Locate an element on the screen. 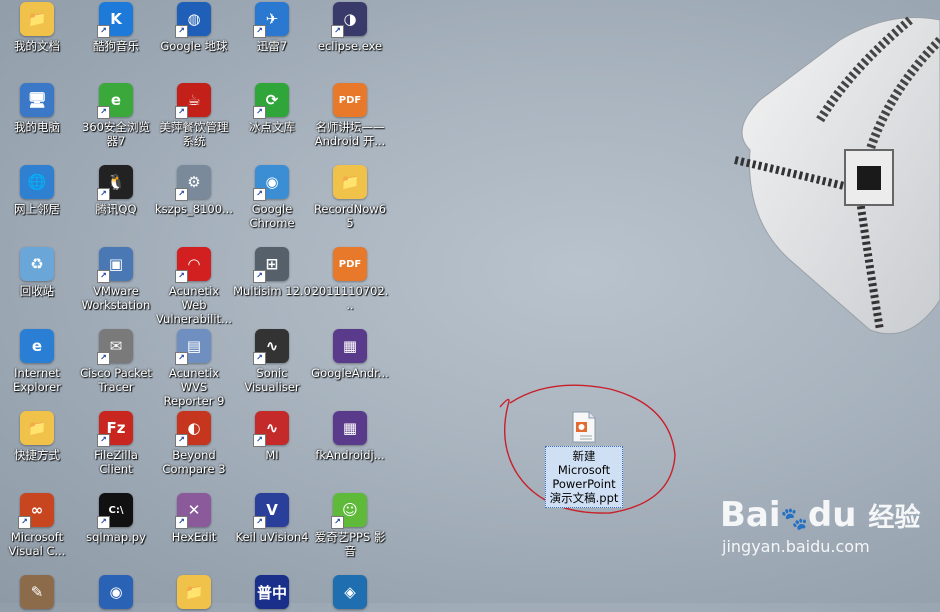 This screenshot has width=940, height=612. filezilla-icon: Fz ↗ is located at coordinates (115, 429).